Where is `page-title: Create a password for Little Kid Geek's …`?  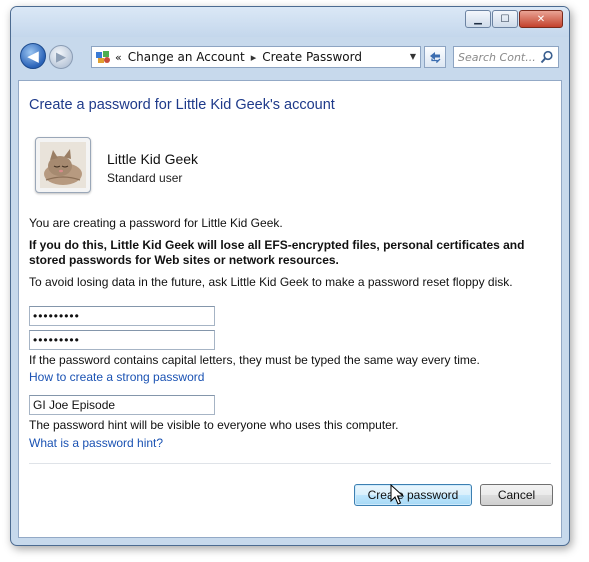 page-title: Create a password for Little Kid Geek's … is located at coordinates (182, 105).